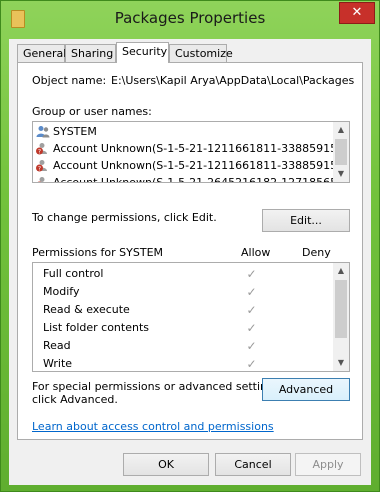 Image resolution: width=380 pixels, height=492 pixels. I want to click on advanced-hint-line2: click Advanced., so click(75, 399).